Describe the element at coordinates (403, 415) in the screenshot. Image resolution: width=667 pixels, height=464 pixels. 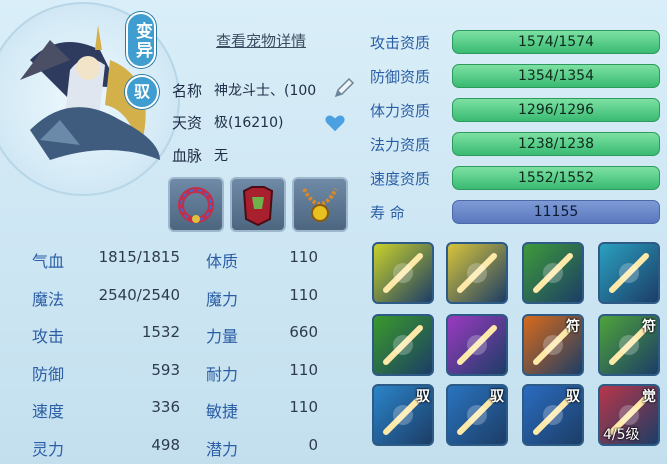
I see `ride-flight-skill: 驭` at that location.